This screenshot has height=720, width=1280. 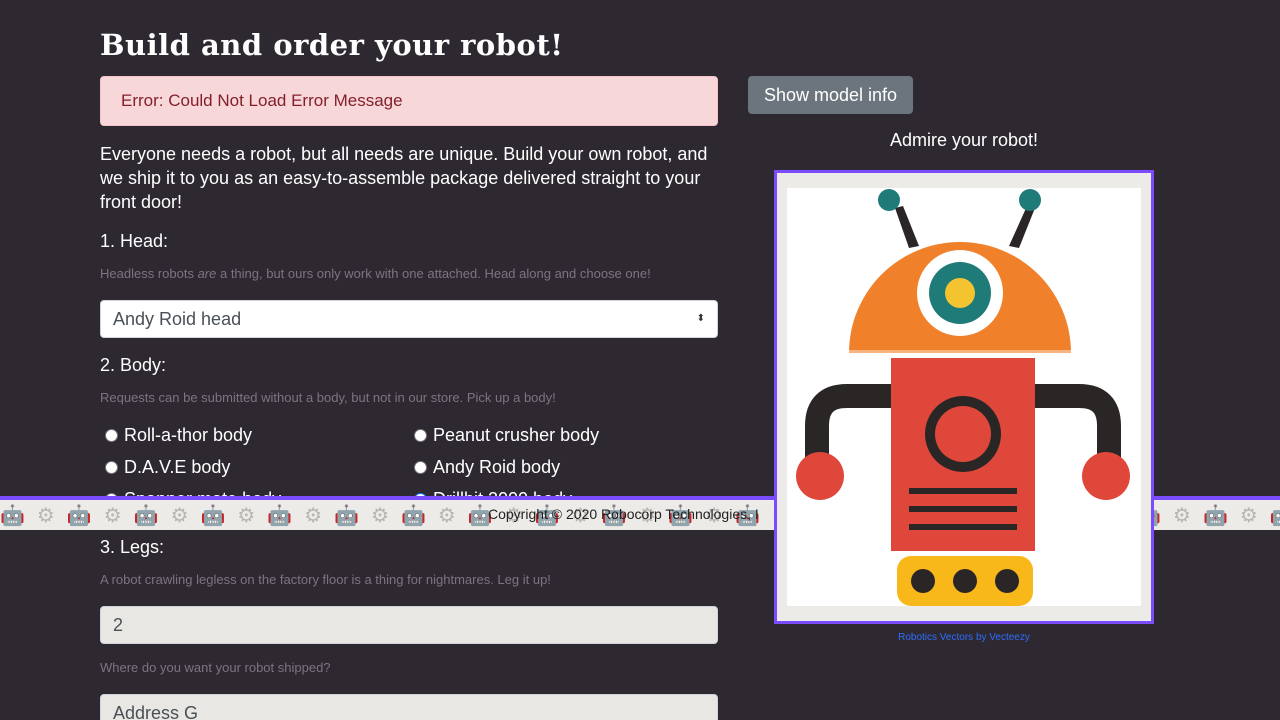 What do you see at coordinates (132, 547) in the screenshot?
I see `legs-label: 3. Legs:` at bounding box center [132, 547].